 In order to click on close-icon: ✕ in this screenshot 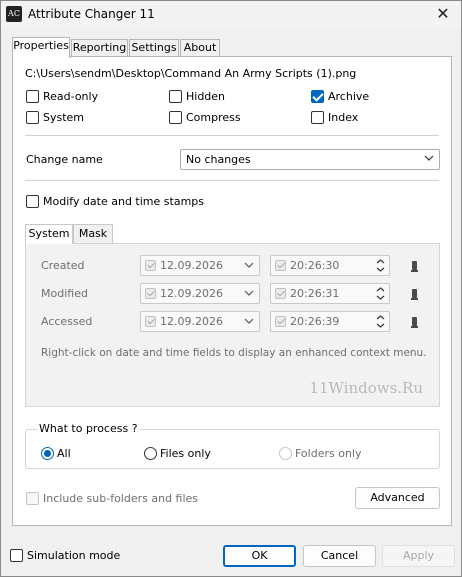, I will do `click(443, 14)`.